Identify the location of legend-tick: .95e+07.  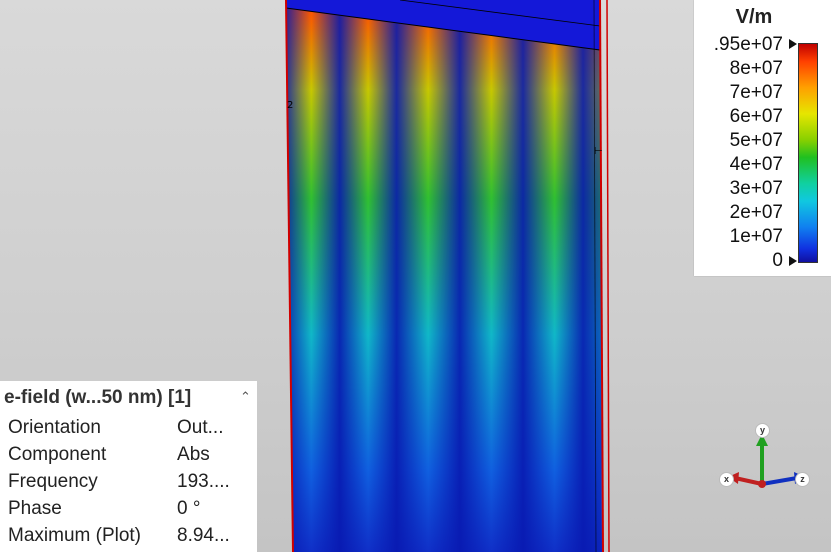
(748, 44).